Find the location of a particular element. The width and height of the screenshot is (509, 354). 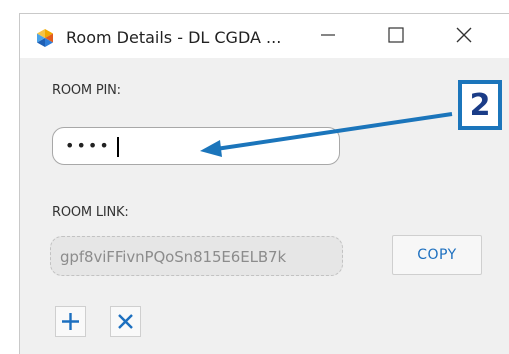

add-button is located at coordinates (70, 321).